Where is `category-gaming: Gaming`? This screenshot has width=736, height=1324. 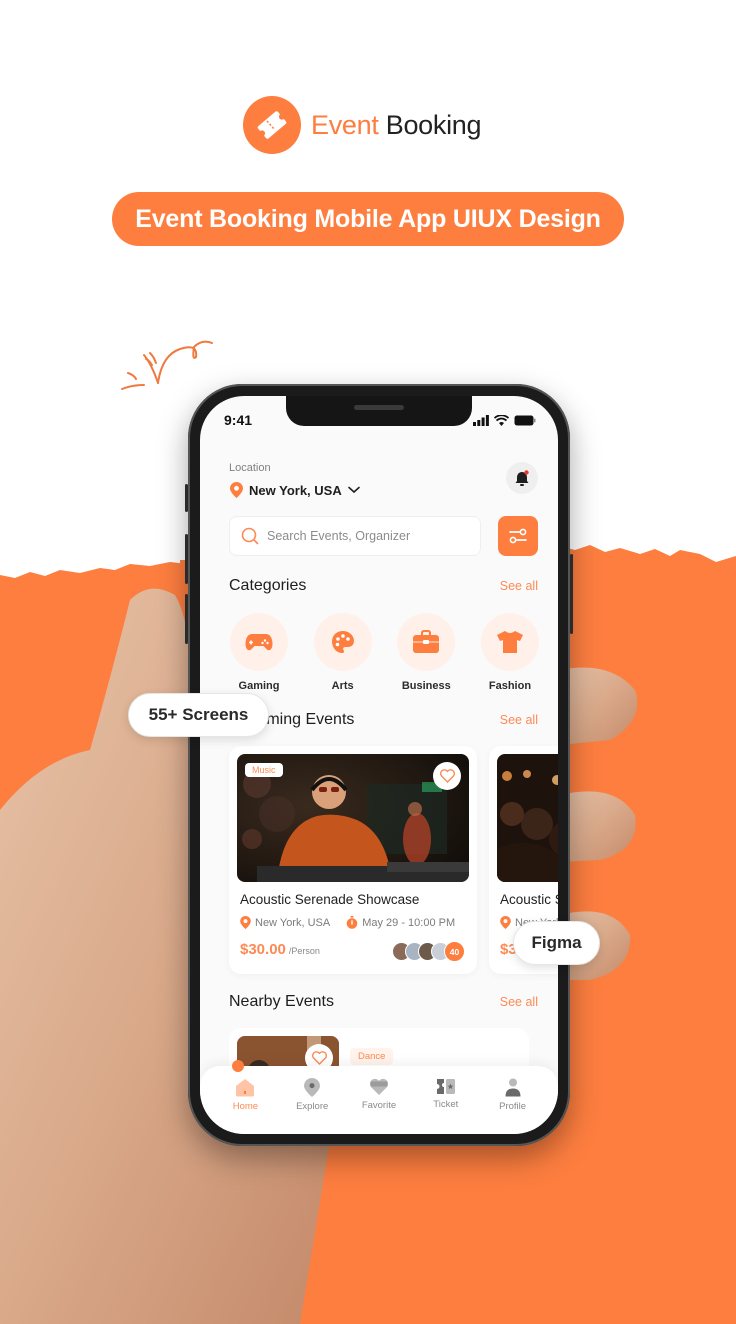
category-gaming: Gaming is located at coordinates (259, 652).